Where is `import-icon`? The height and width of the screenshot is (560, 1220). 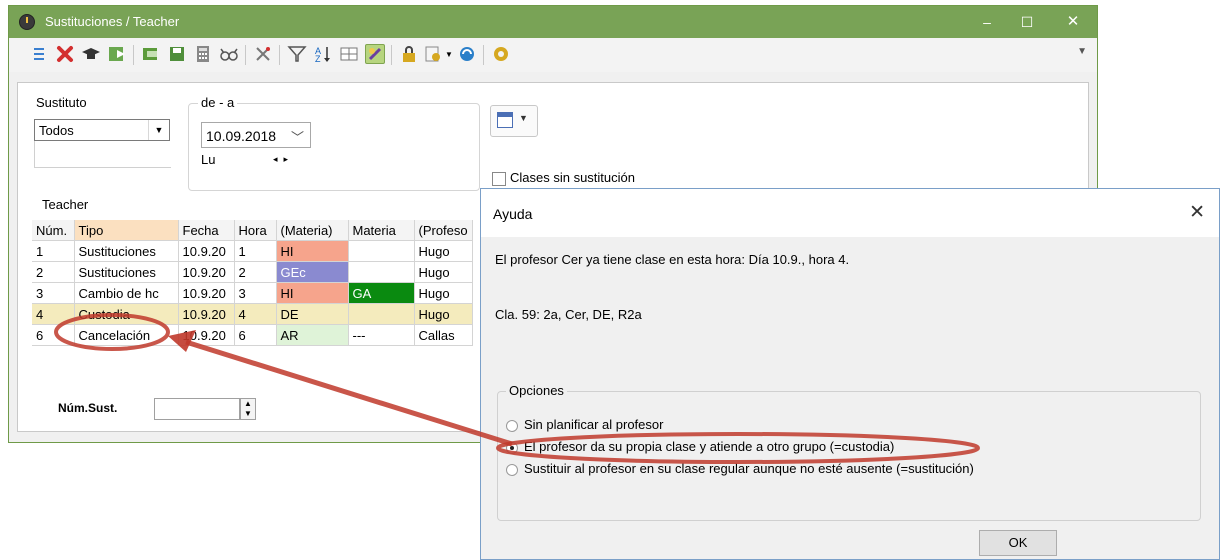 import-icon is located at coordinates (151, 54).